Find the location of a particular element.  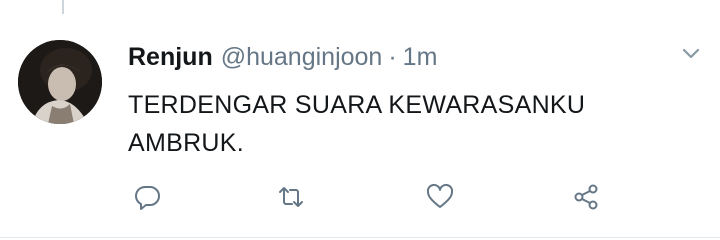

share-icon is located at coordinates (586, 197).